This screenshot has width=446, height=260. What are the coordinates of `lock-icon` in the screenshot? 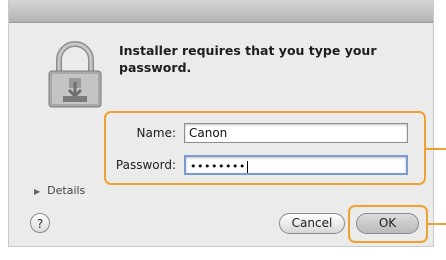 It's located at (75, 74).